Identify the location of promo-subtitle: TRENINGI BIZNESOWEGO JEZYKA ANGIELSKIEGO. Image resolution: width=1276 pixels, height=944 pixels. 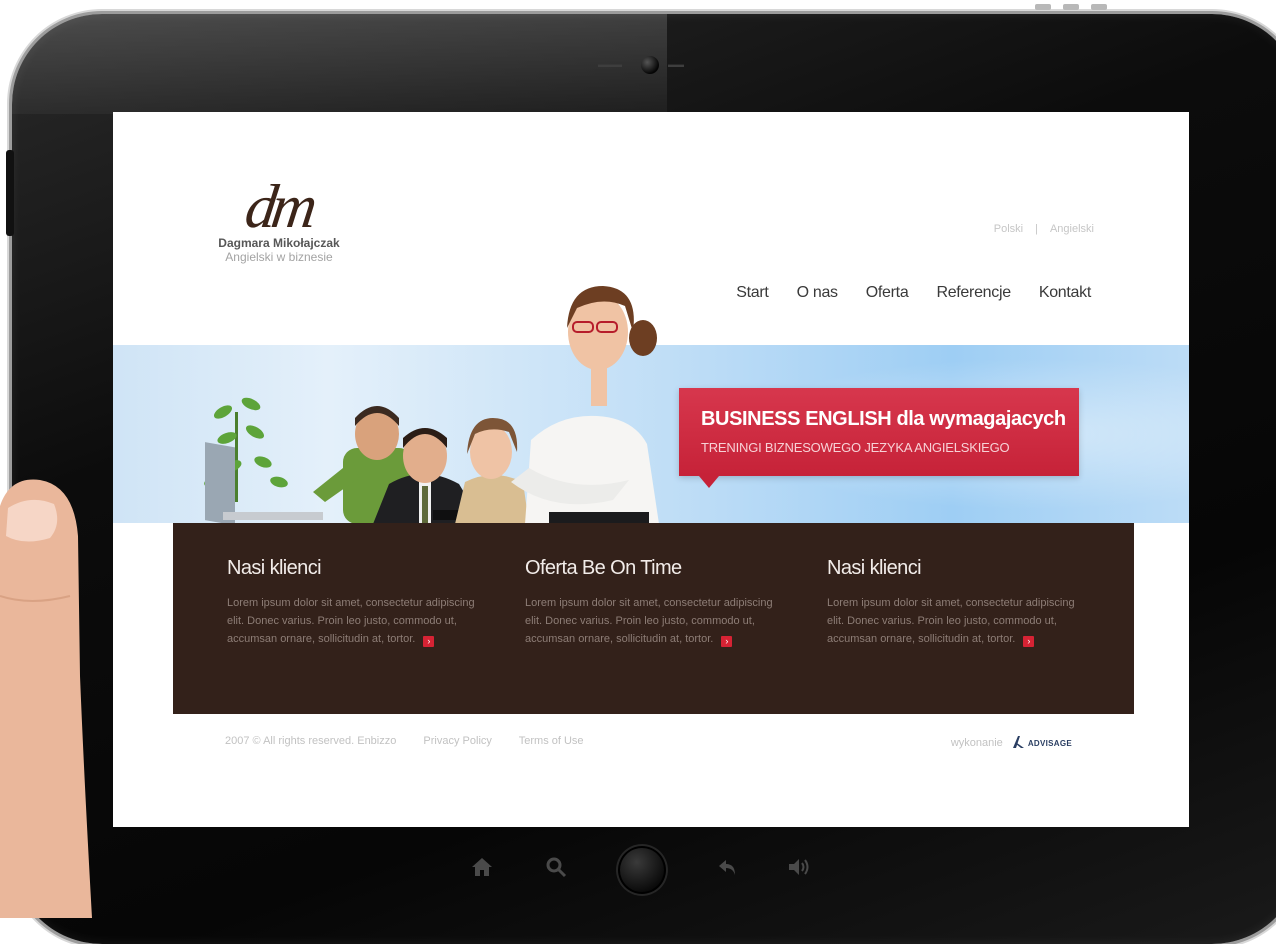
(855, 447).